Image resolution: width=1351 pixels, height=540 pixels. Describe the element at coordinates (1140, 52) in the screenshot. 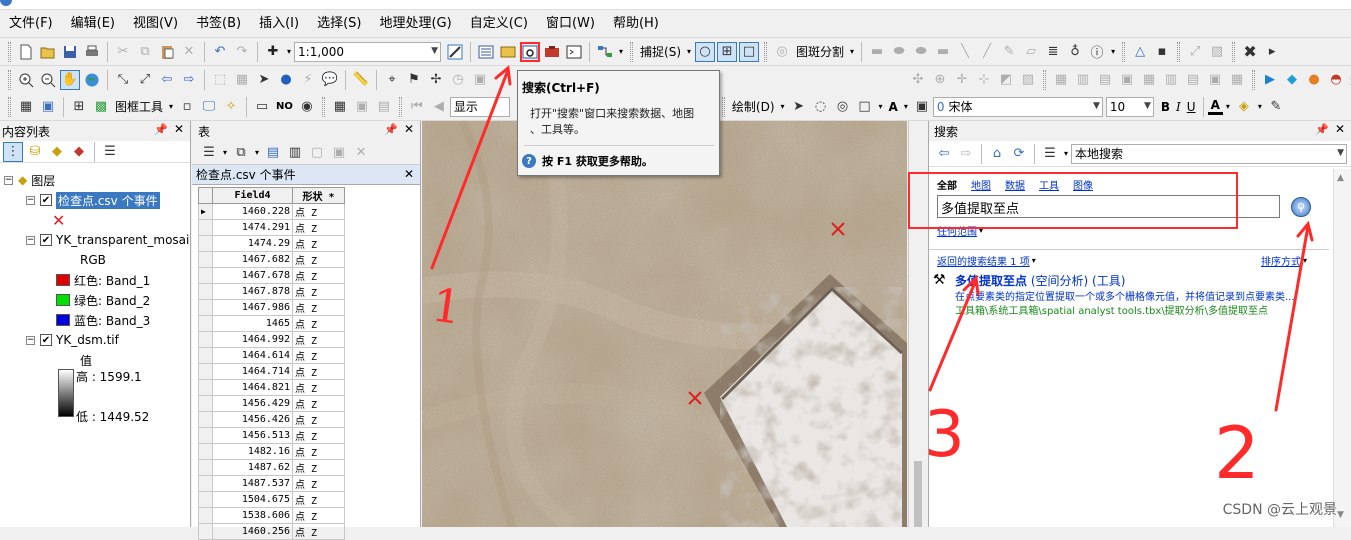

I see `triangle-icon: △` at that location.